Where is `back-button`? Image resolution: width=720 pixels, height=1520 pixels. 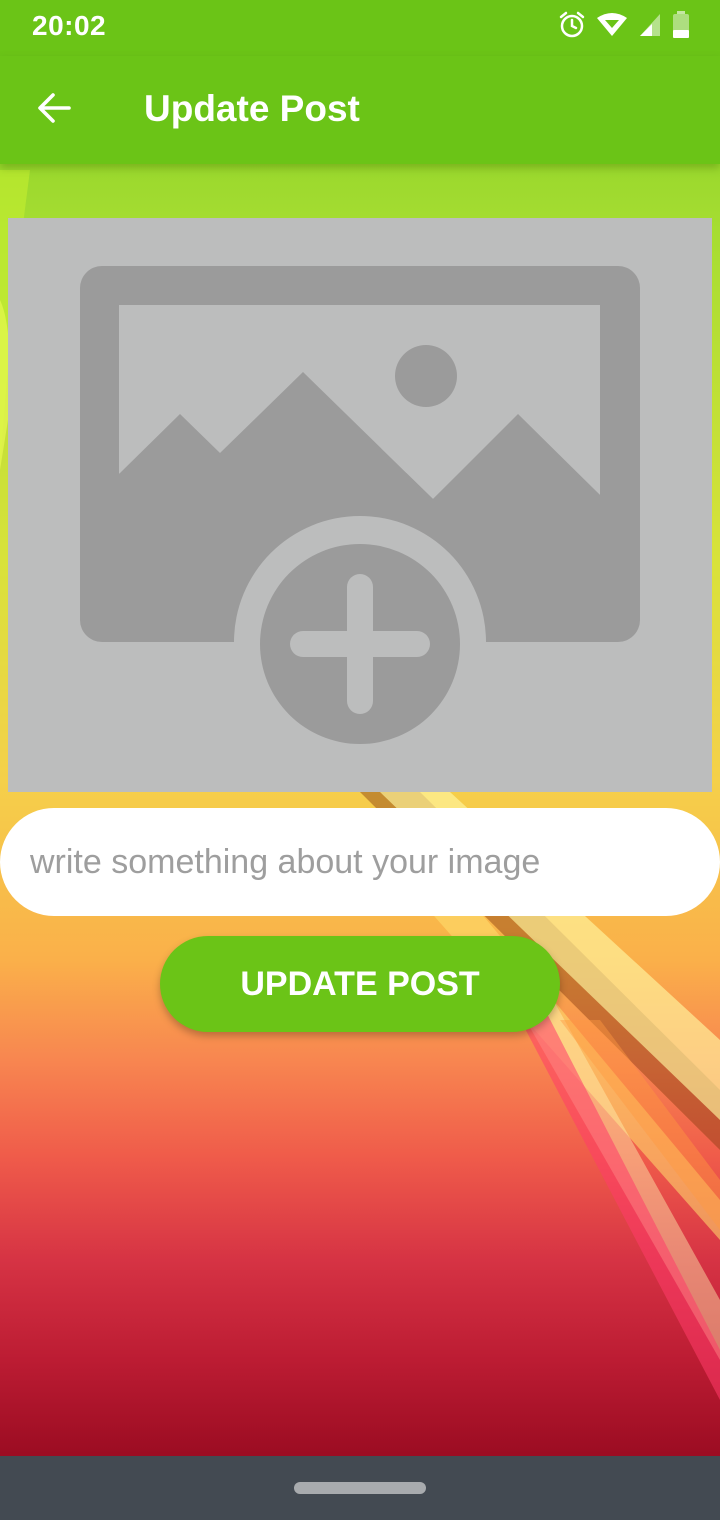
back-button is located at coordinates (54, 110).